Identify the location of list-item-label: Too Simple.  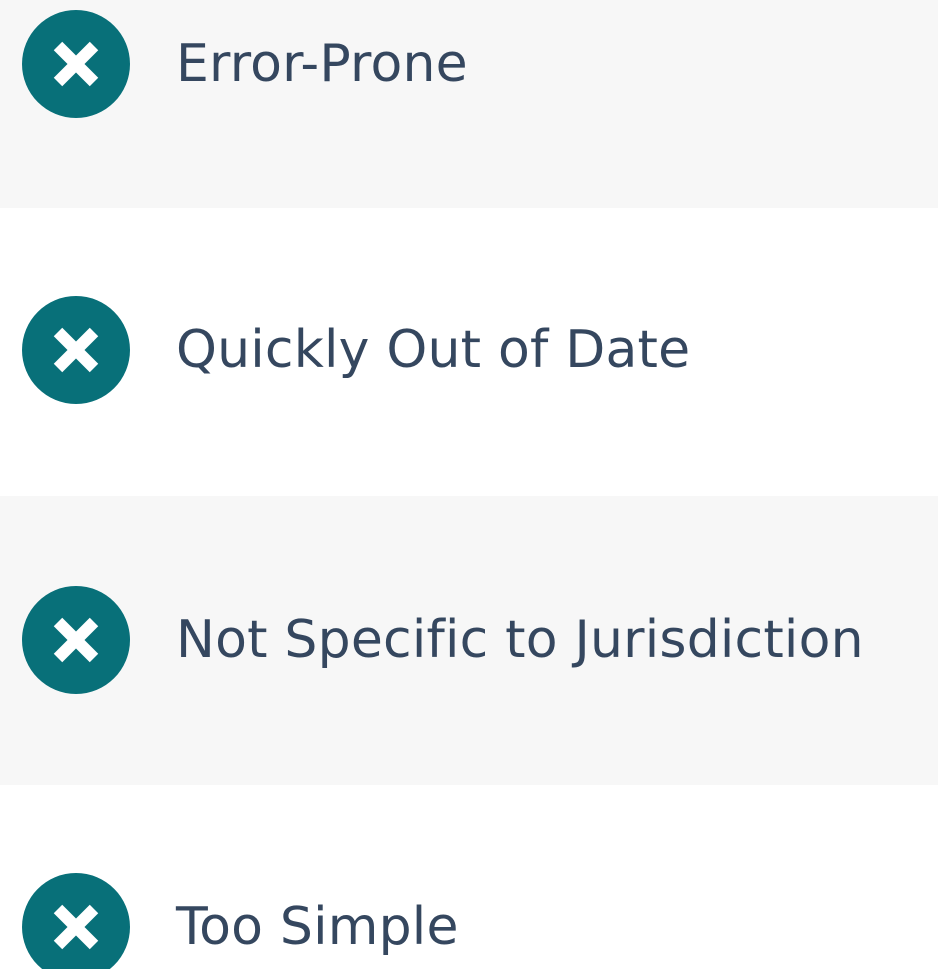
(317, 927).